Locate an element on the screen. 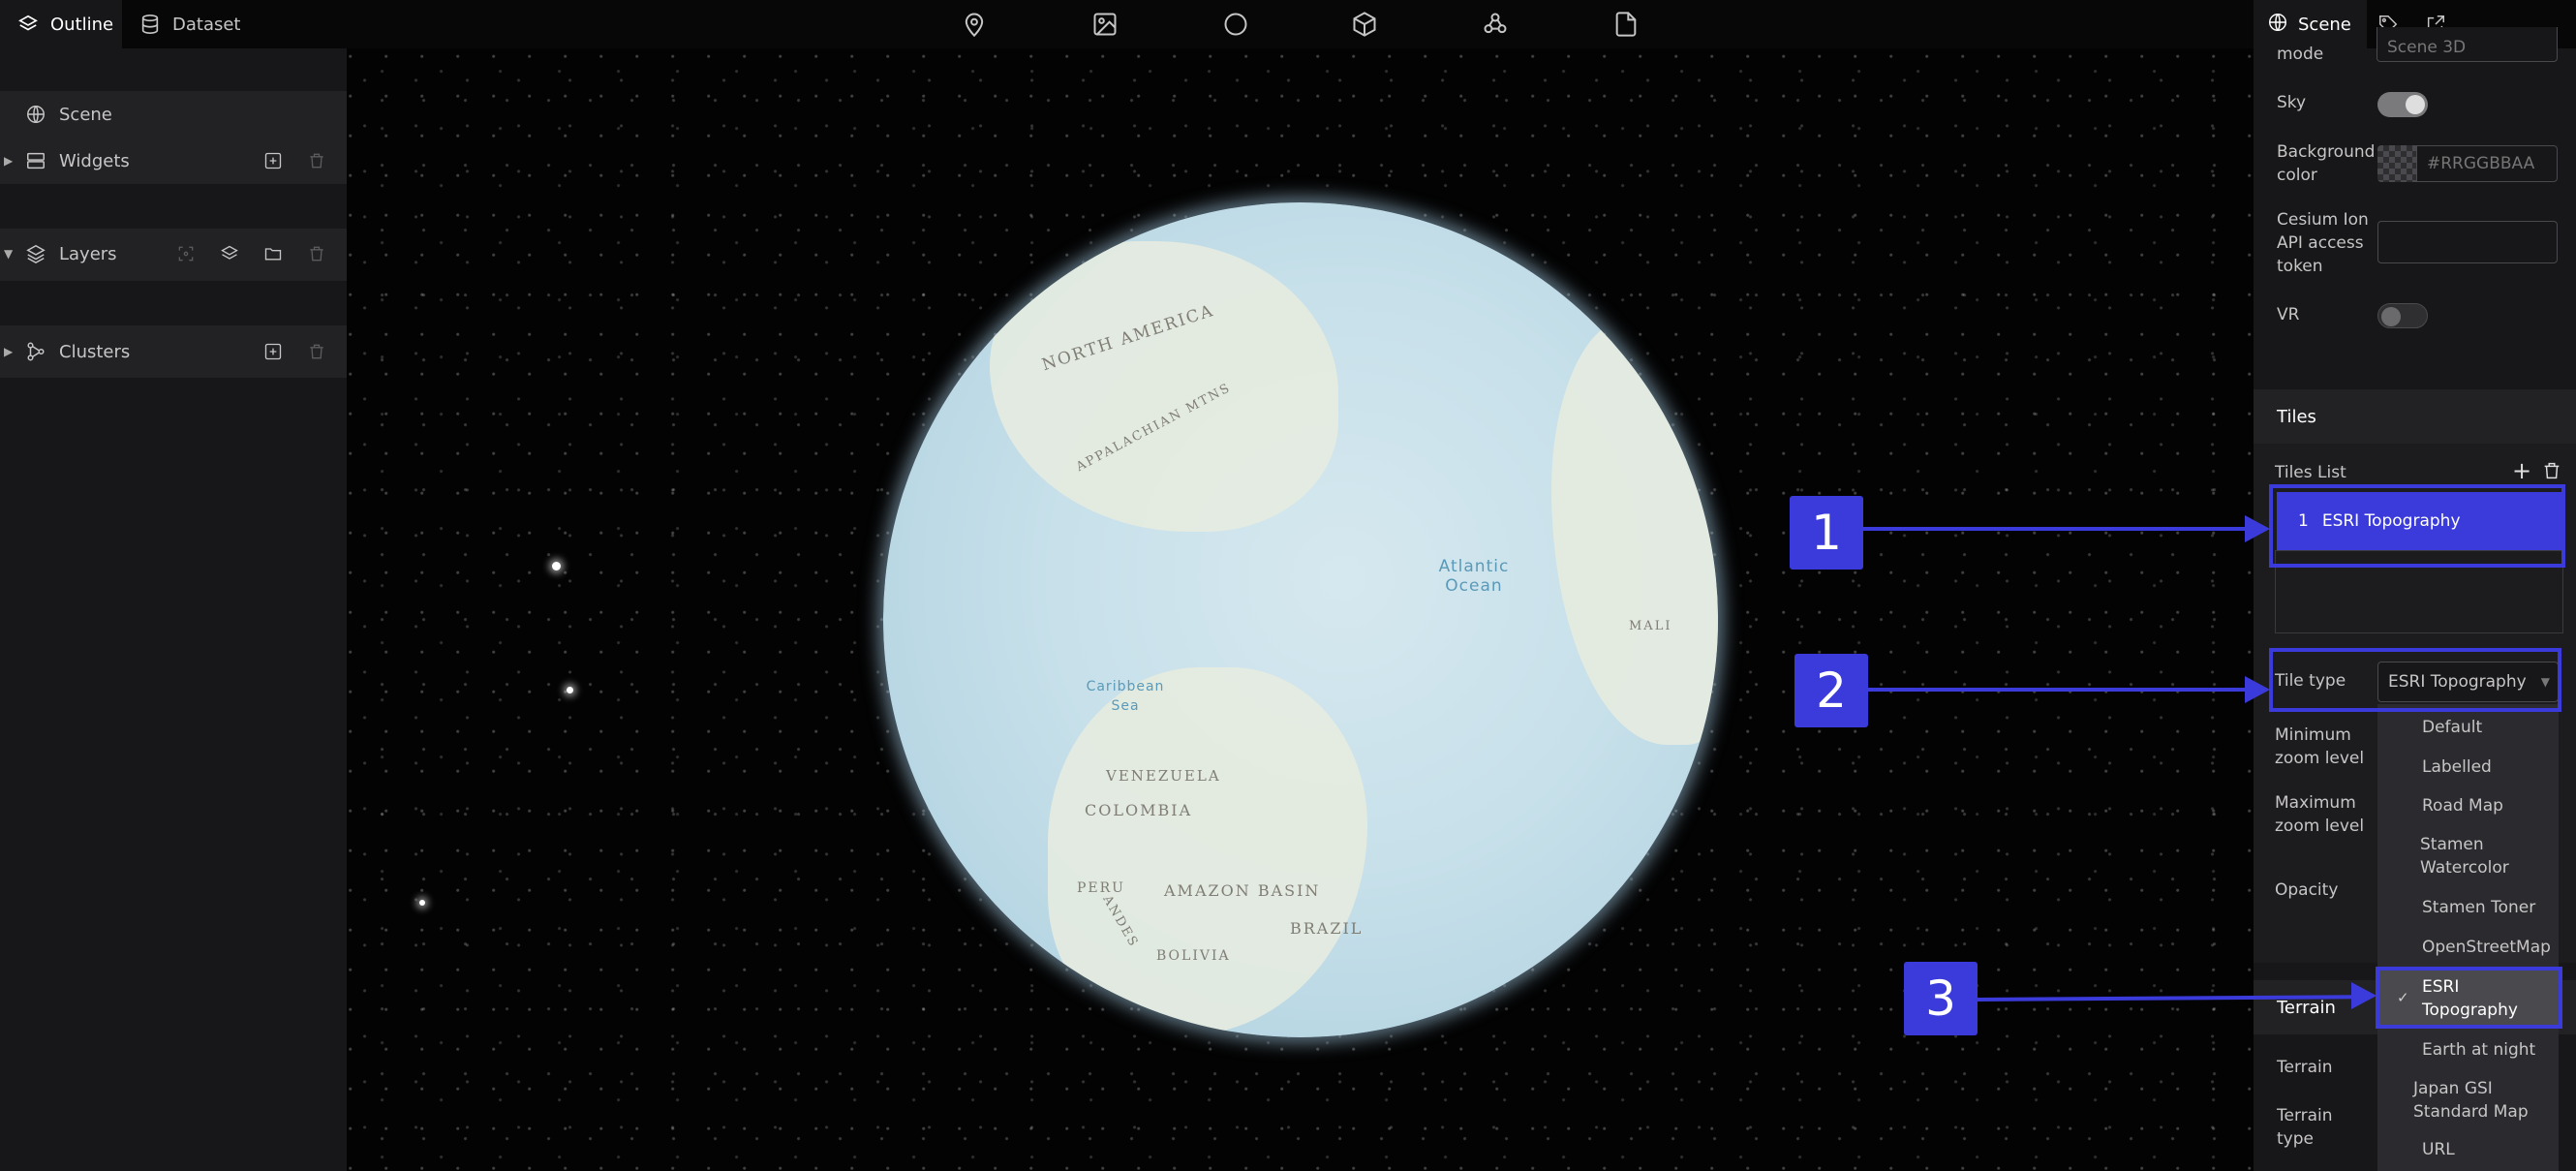 This screenshot has height=1171, width=2576. file-icon is located at coordinates (1625, 24).